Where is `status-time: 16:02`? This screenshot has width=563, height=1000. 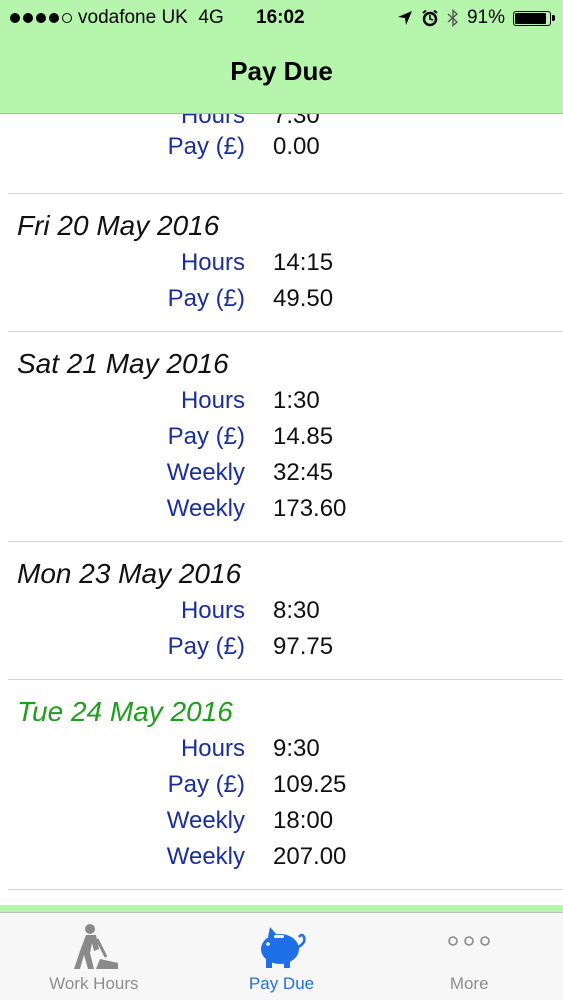
status-time: 16:02 is located at coordinates (280, 17).